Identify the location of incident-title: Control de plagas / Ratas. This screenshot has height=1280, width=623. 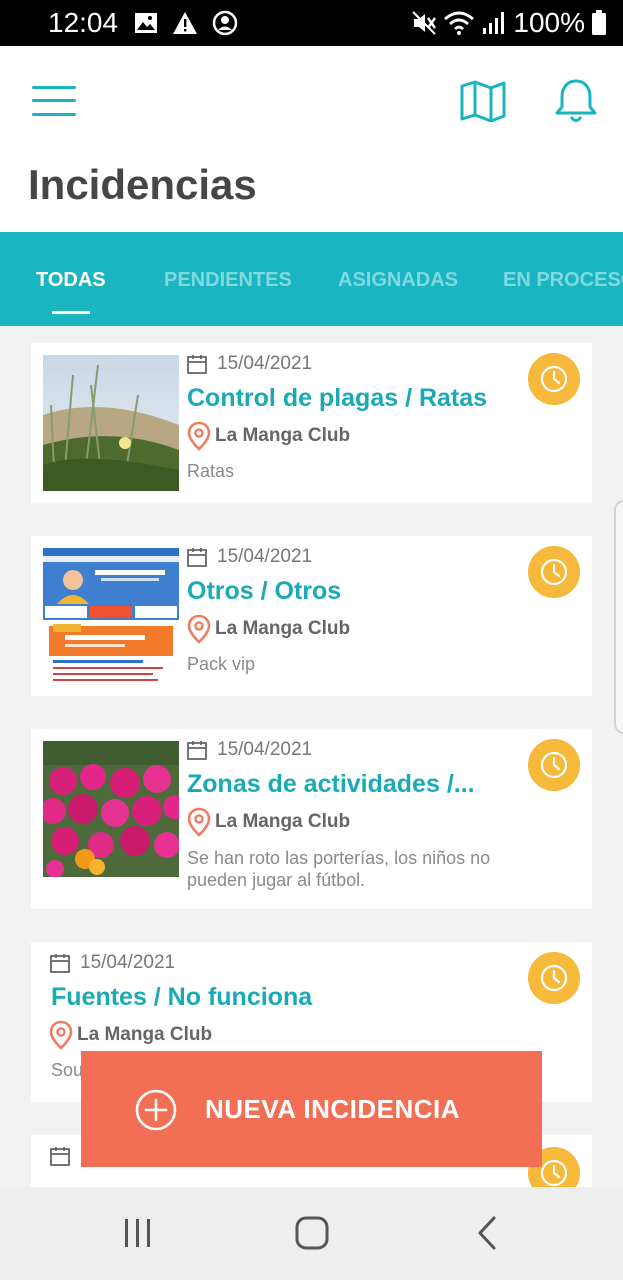
(337, 398).